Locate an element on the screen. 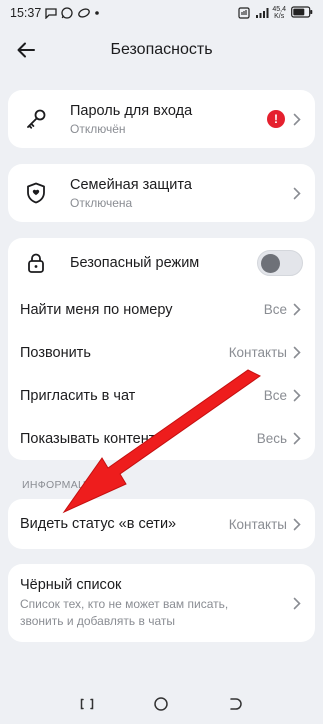  home-button is located at coordinates (161, 704).